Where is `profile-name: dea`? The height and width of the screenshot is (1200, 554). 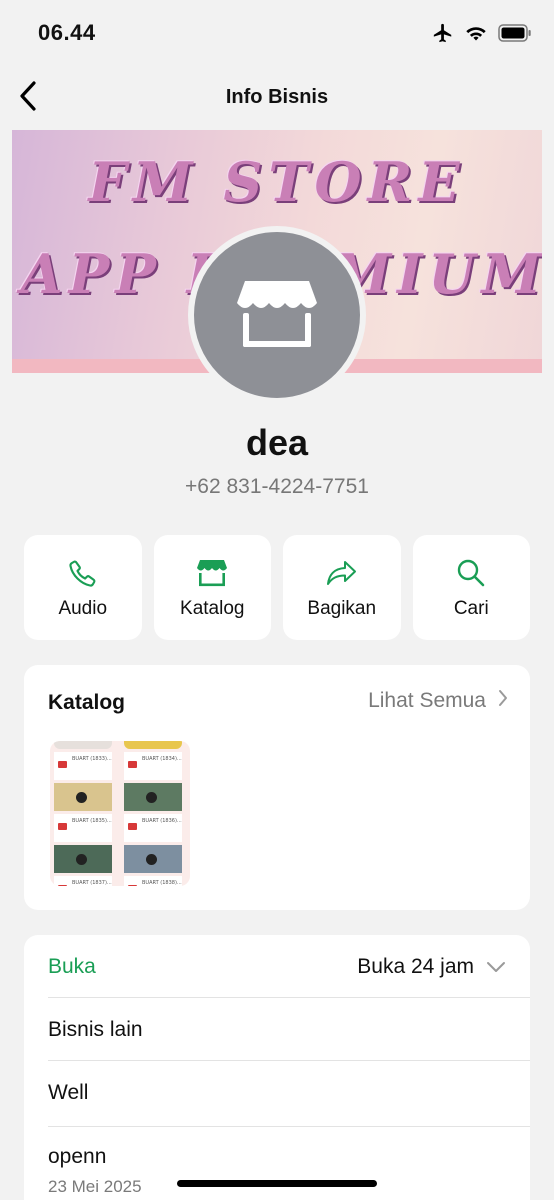 profile-name: dea is located at coordinates (277, 442).